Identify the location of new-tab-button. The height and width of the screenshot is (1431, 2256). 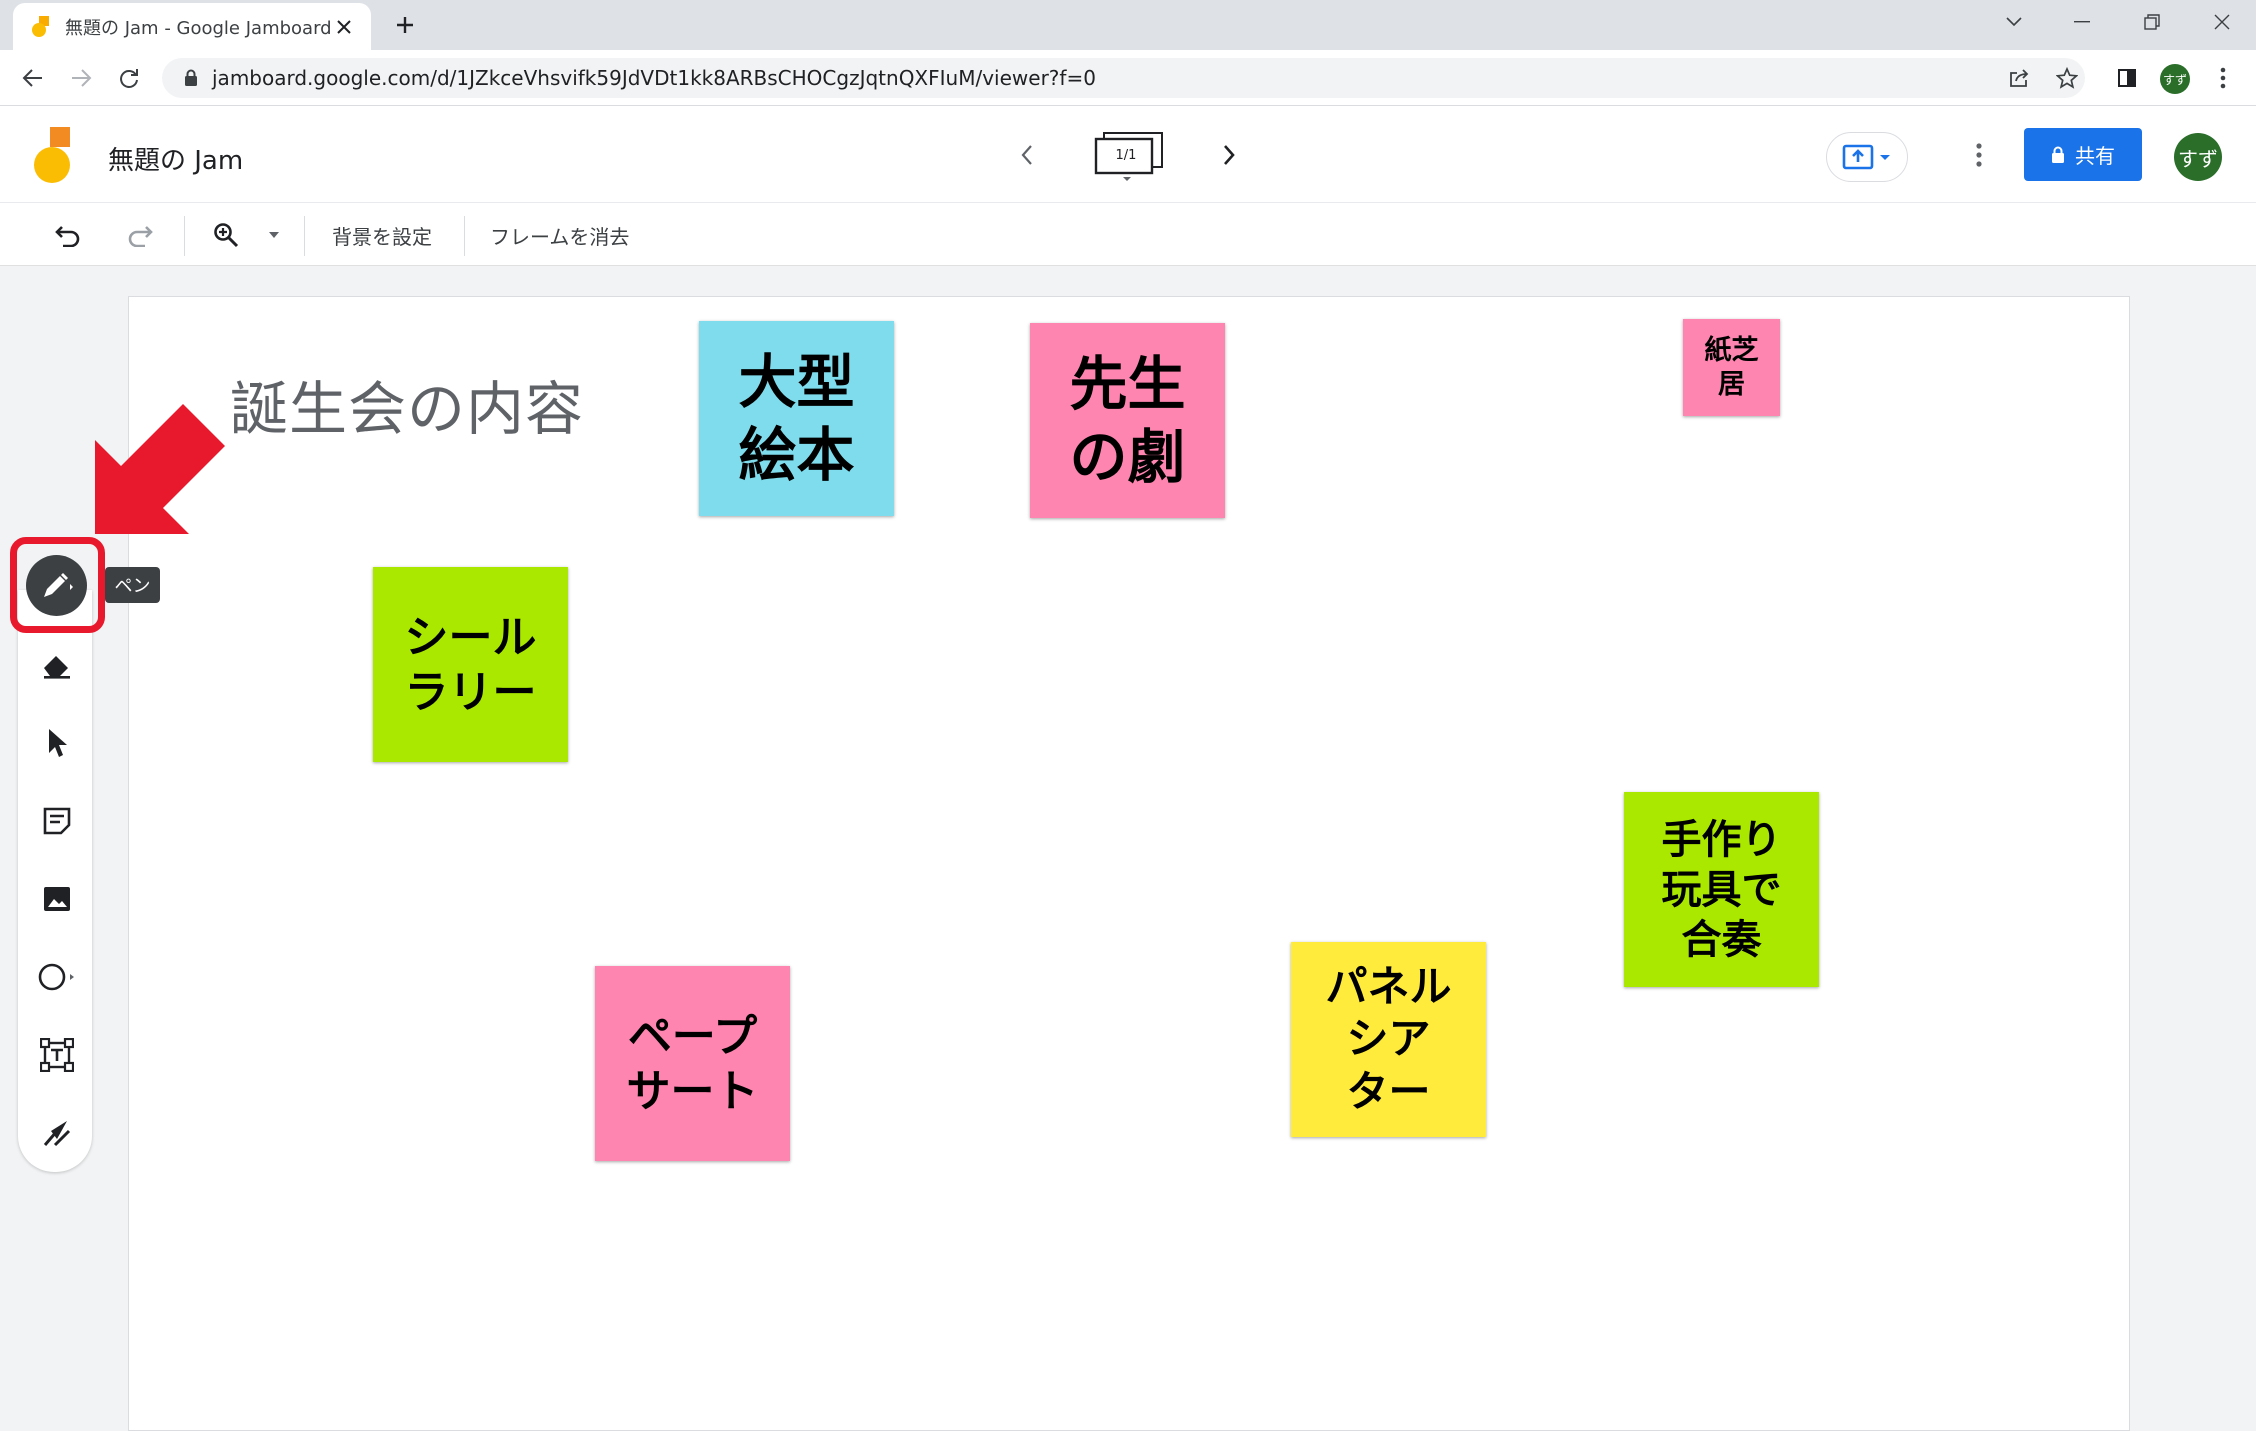
(405, 25).